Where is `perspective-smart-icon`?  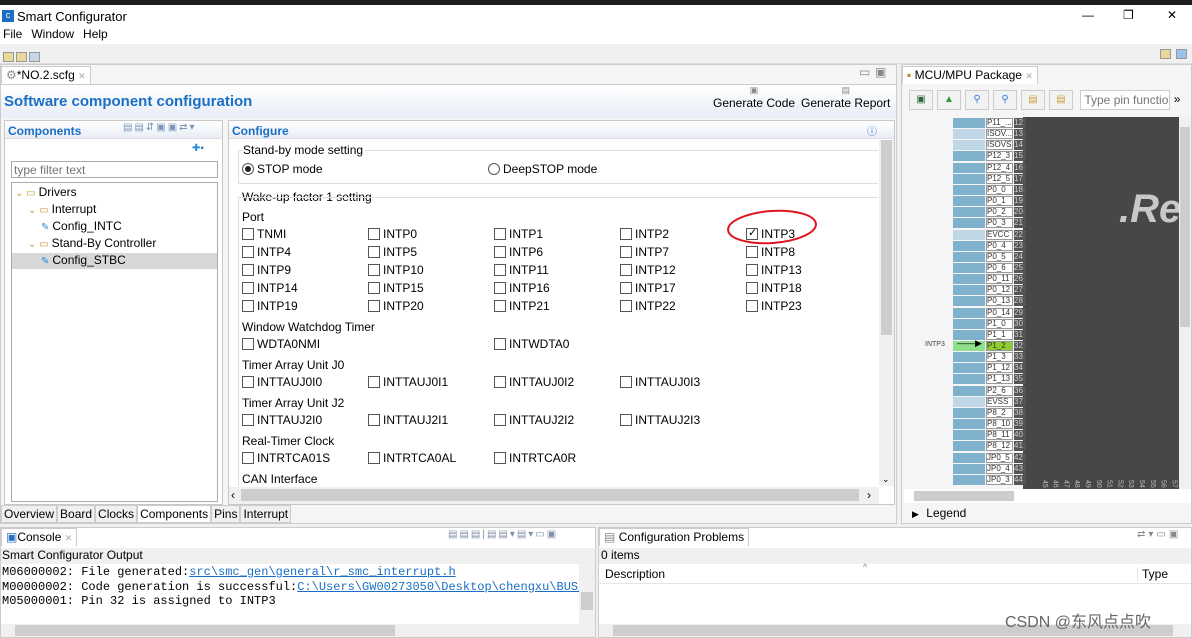 perspective-smart-icon is located at coordinates (1181, 54).